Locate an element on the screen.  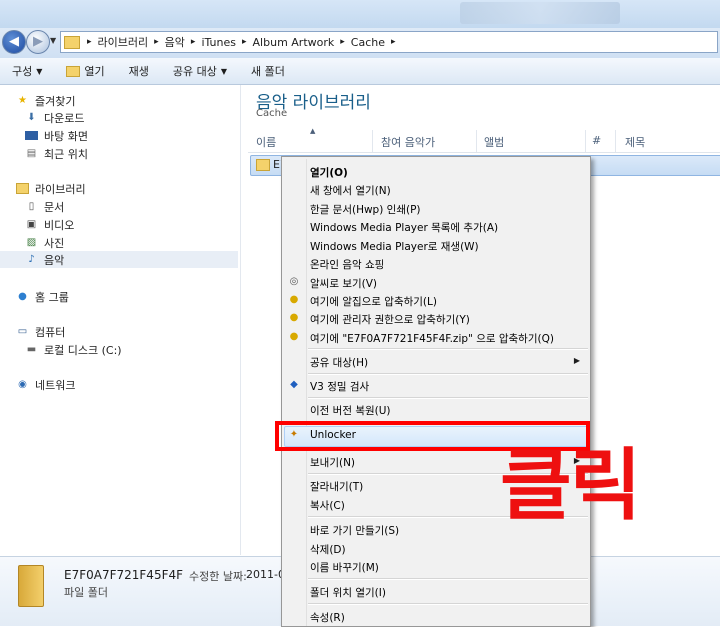
column-header-album: 앨범 is located at coordinates (494, 142).